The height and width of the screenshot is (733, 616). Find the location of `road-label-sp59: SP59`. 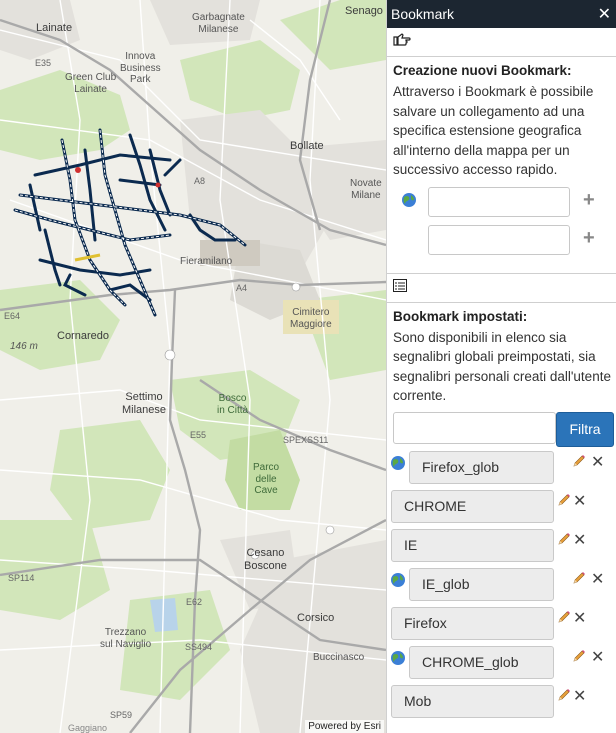

road-label-sp59: SP59 is located at coordinates (121, 715).